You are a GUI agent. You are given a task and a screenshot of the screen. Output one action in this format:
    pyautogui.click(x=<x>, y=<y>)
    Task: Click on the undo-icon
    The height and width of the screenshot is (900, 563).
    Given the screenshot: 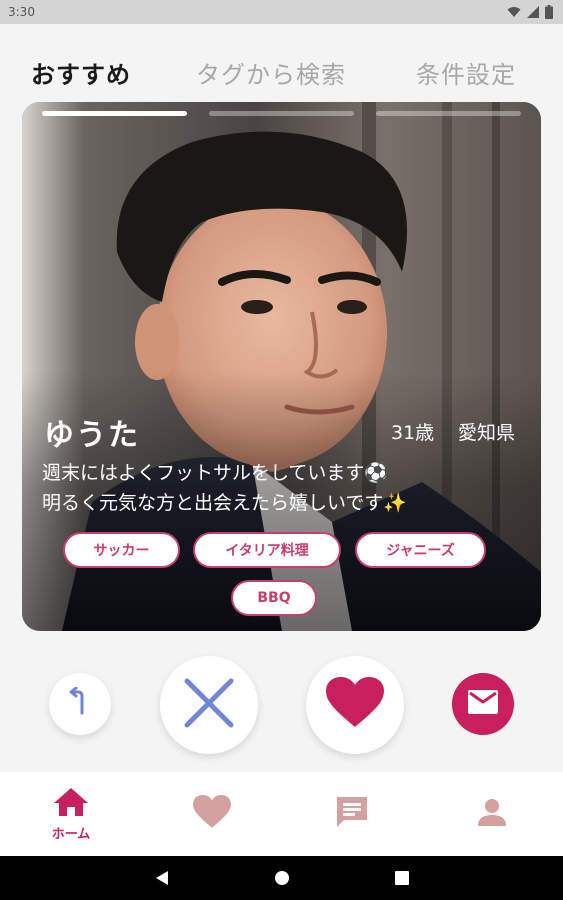 What is the action you would take?
    pyautogui.click(x=80, y=703)
    